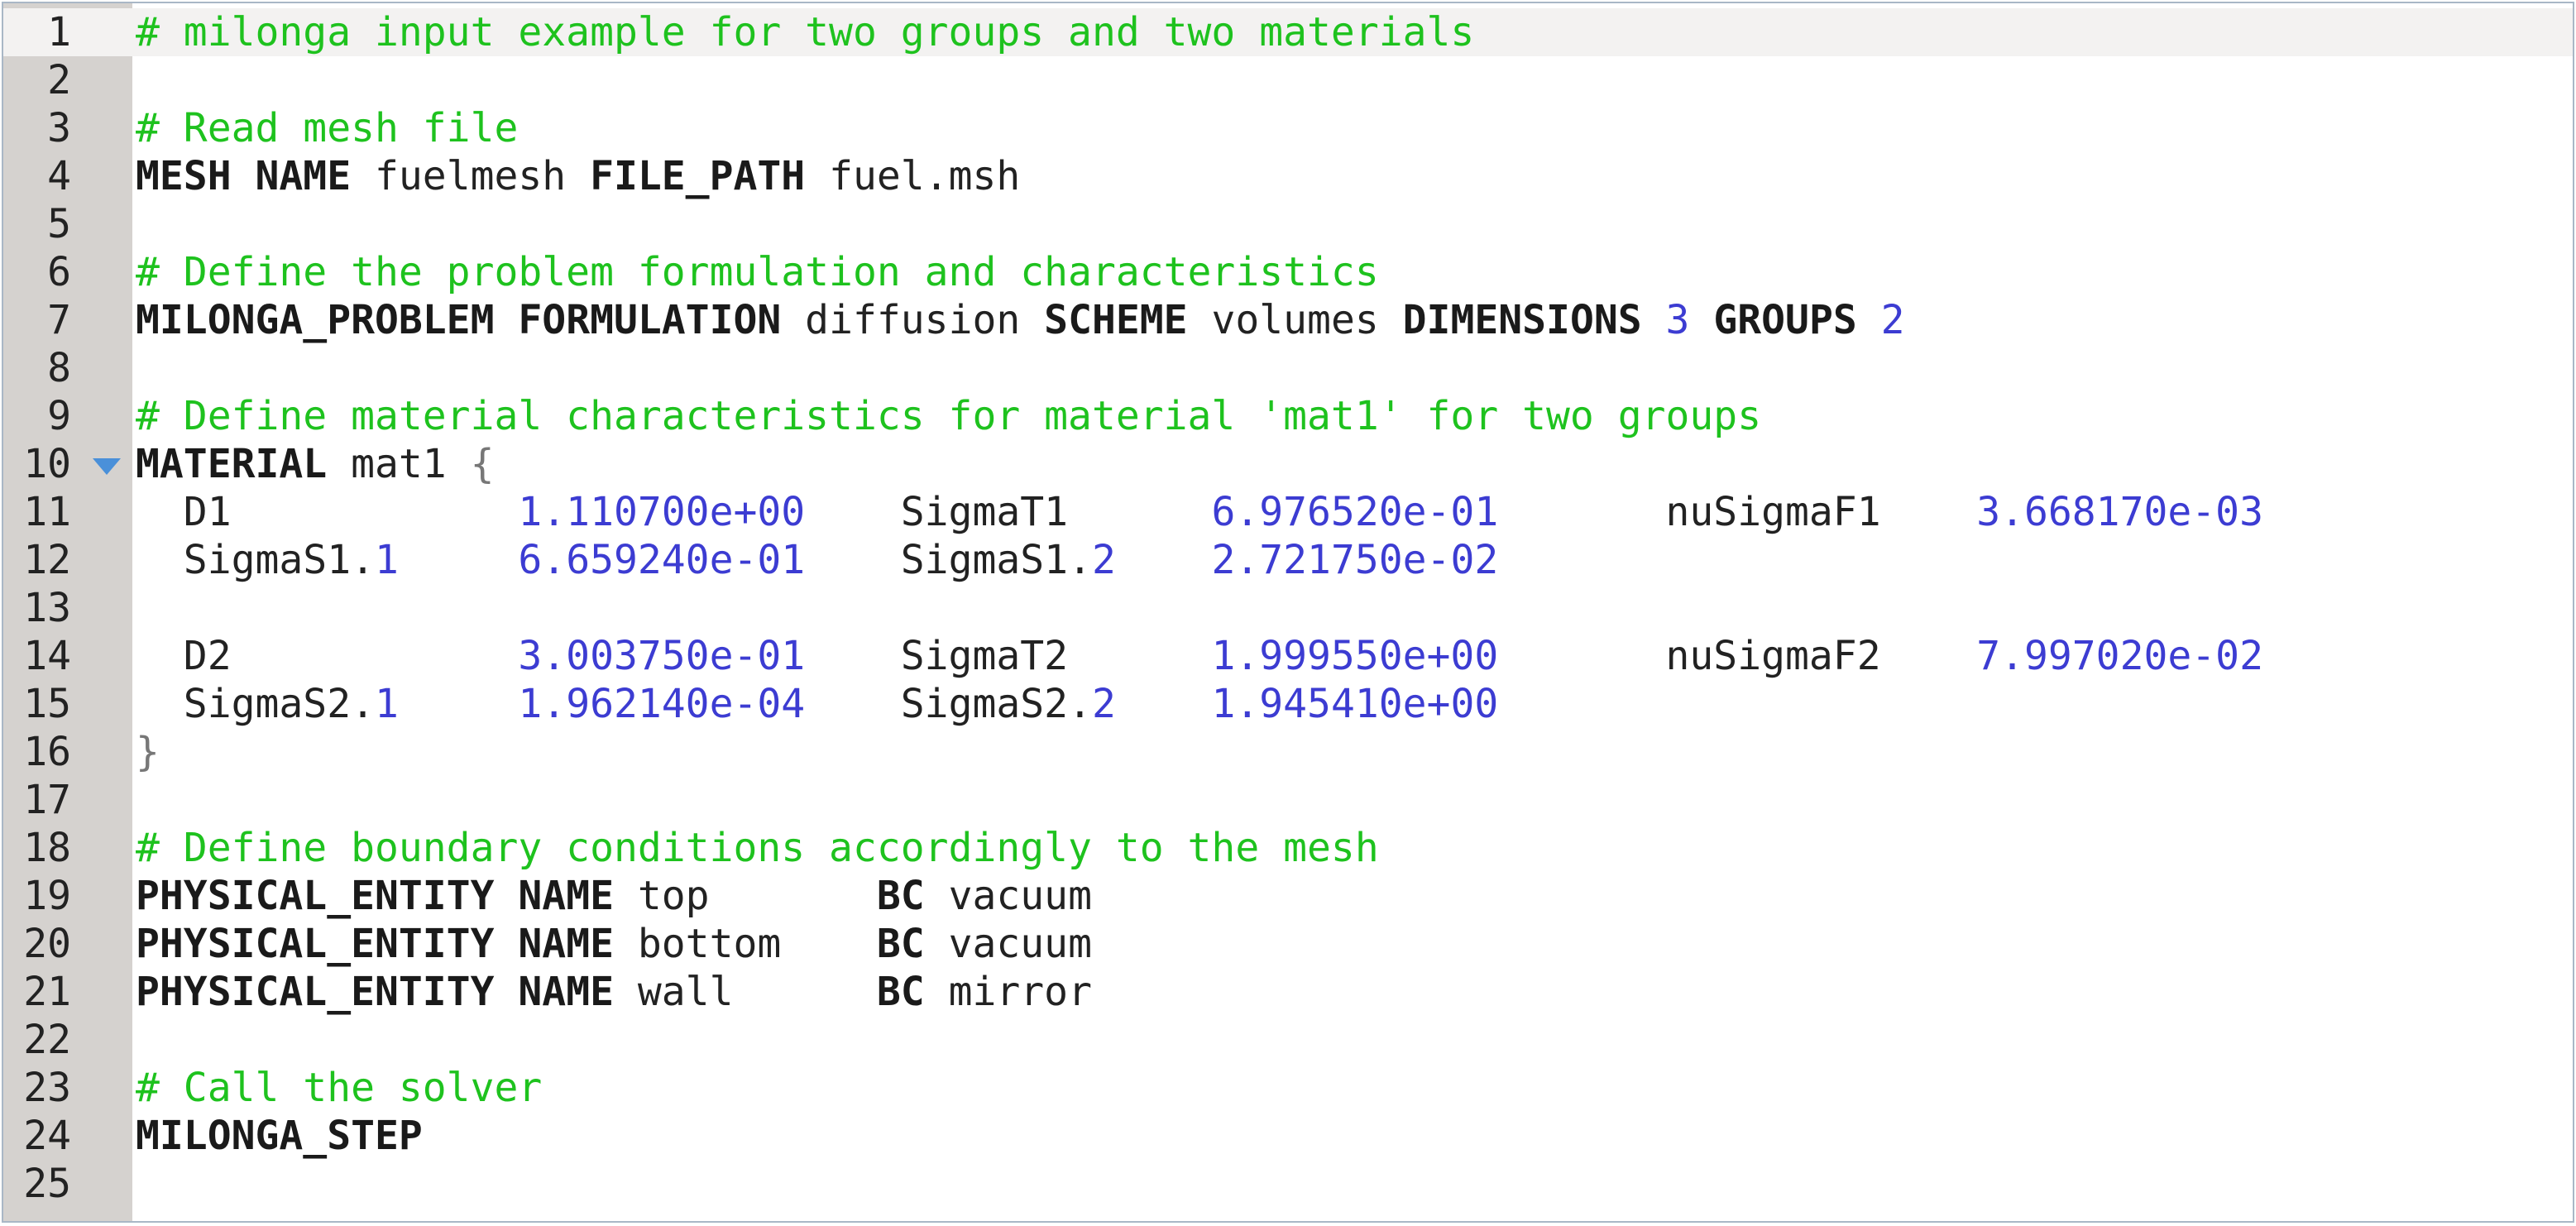  Describe the element at coordinates (47, 608) in the screenshot. I see `line-number: 13` at that location.